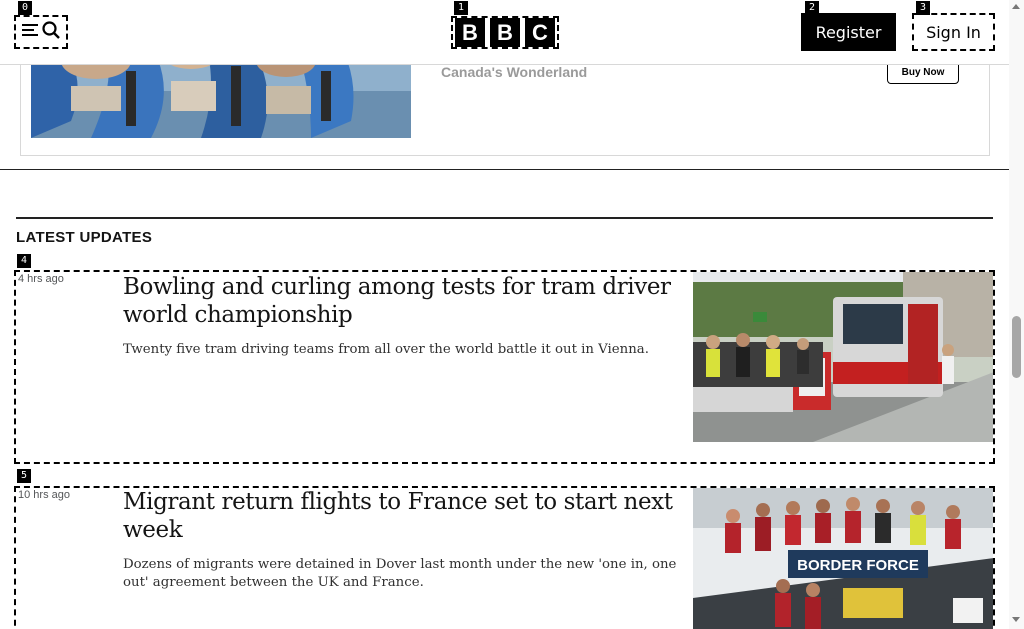 This screenshot has height=629, width=1024. Describe the element at coordinates (24, 476) in the screenshot. I see `element-marker: 5` at that location.